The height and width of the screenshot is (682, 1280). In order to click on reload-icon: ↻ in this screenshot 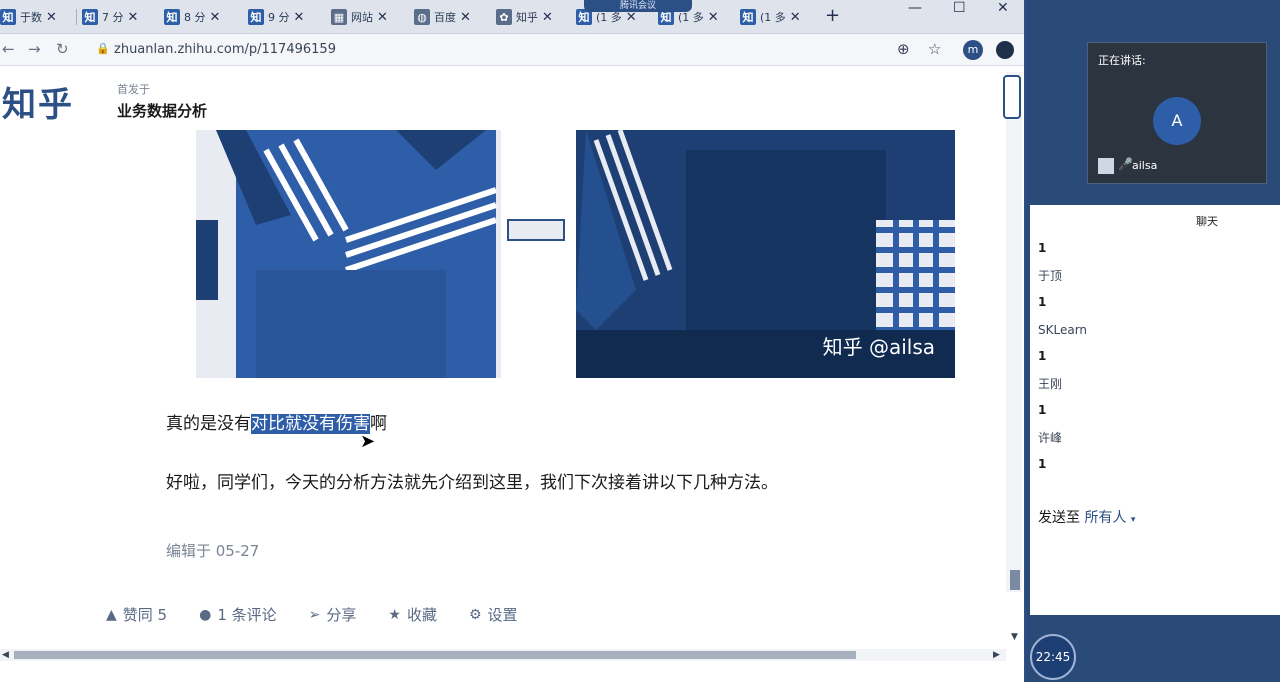, I will do `click(62, 49)`.